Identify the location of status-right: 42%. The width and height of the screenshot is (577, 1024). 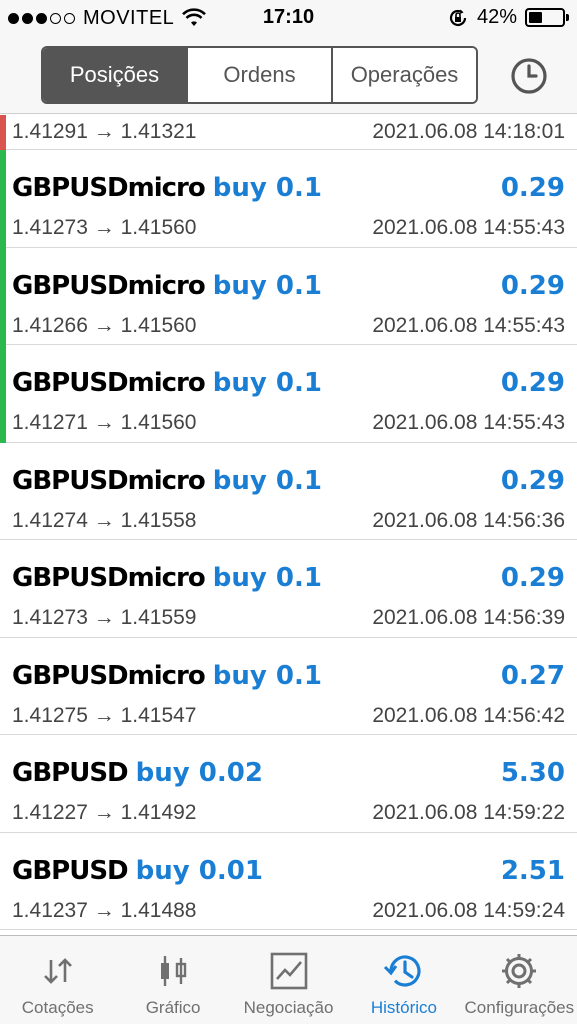
(508, 17).